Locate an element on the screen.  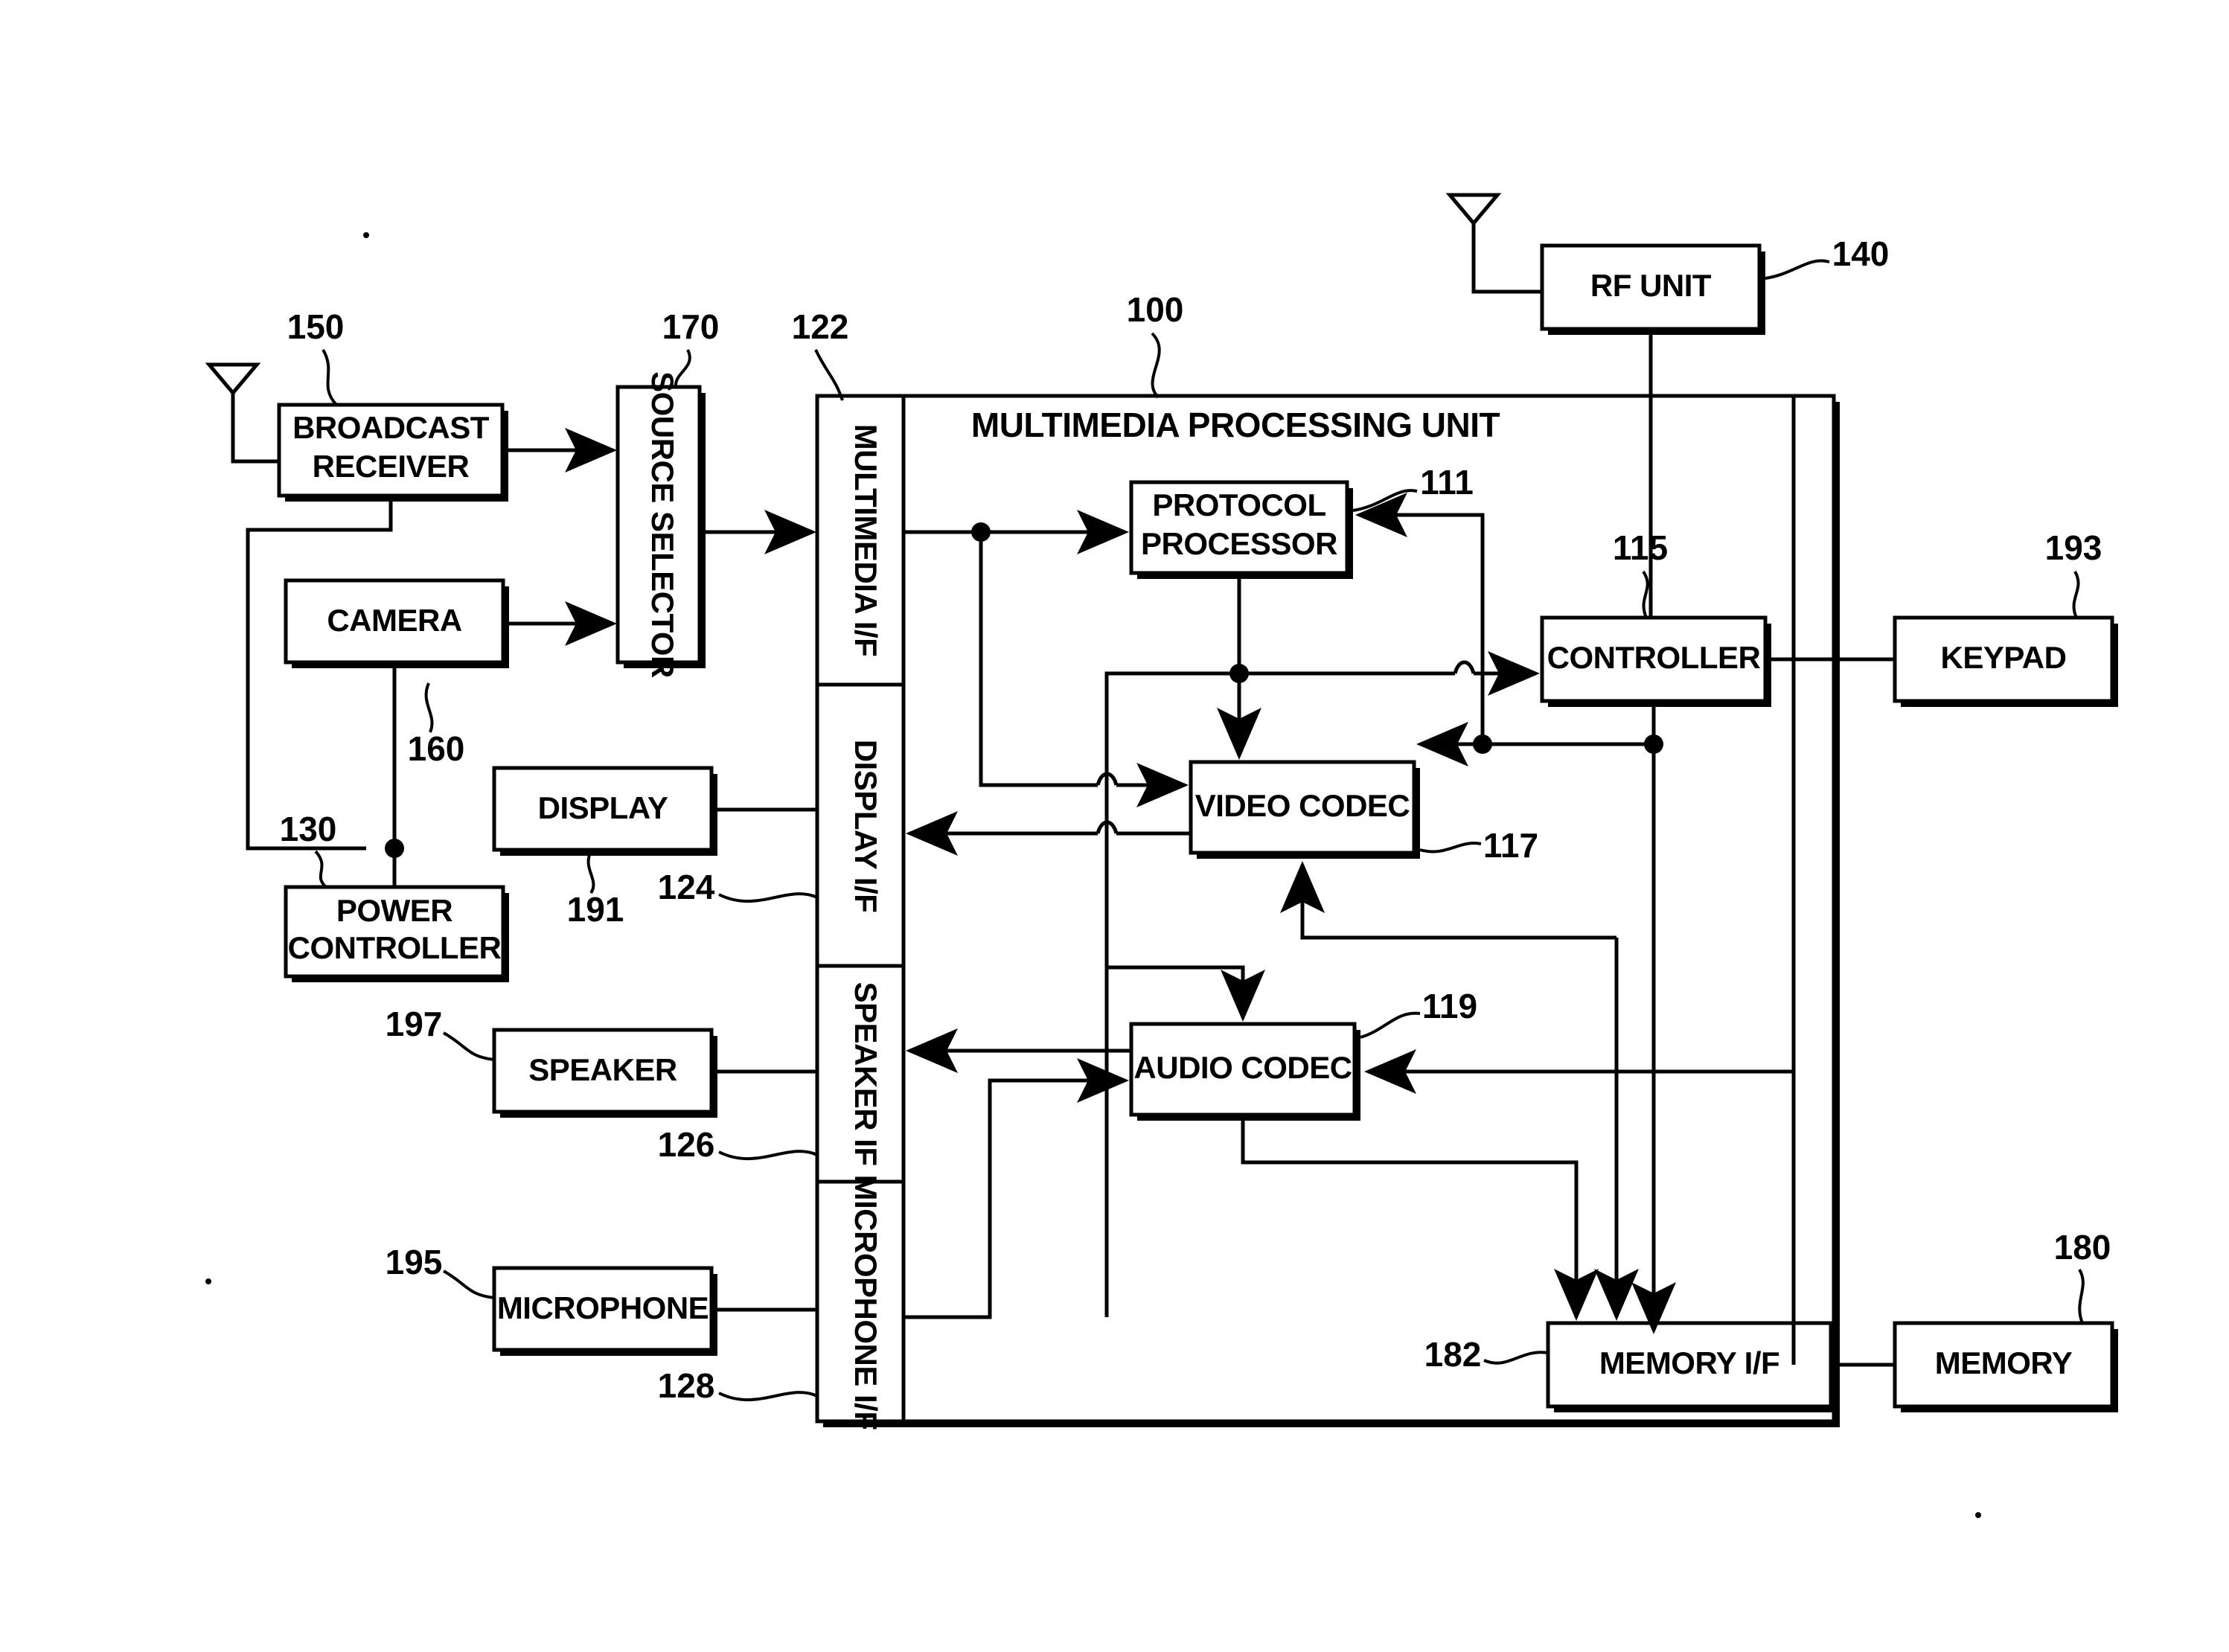
ref-numeral-195: 195 is located at coordinates (414, 1262).